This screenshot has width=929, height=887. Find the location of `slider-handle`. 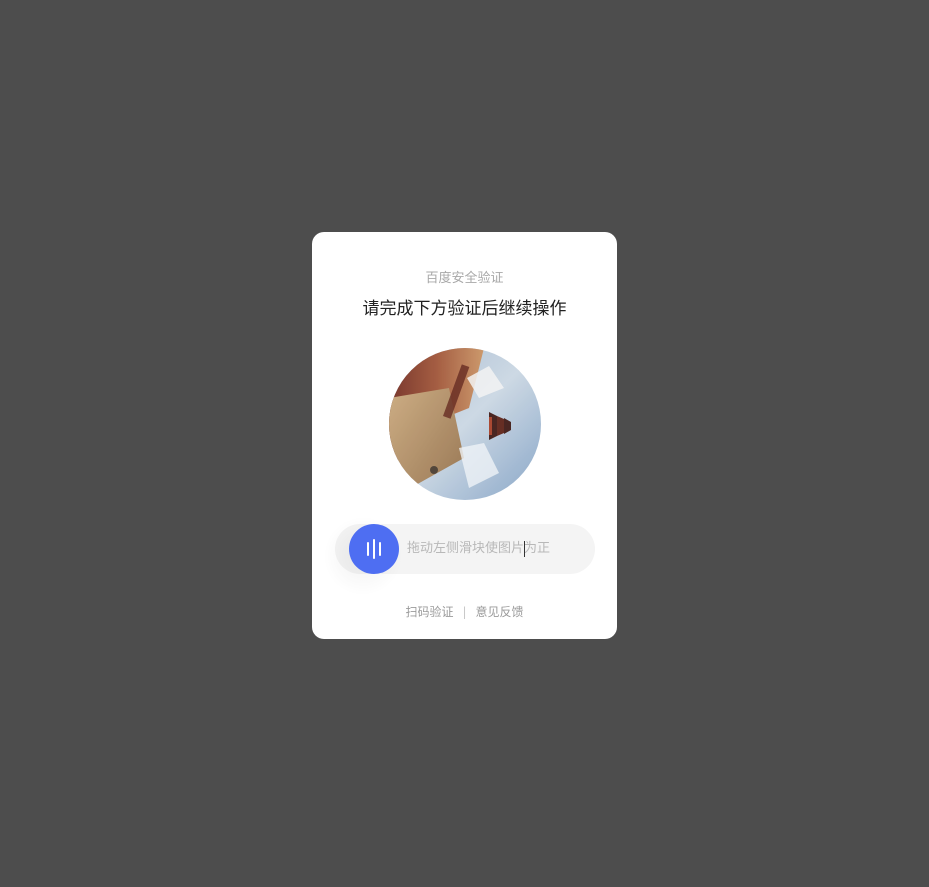

slider-handle is located at coordinates (374, 549).